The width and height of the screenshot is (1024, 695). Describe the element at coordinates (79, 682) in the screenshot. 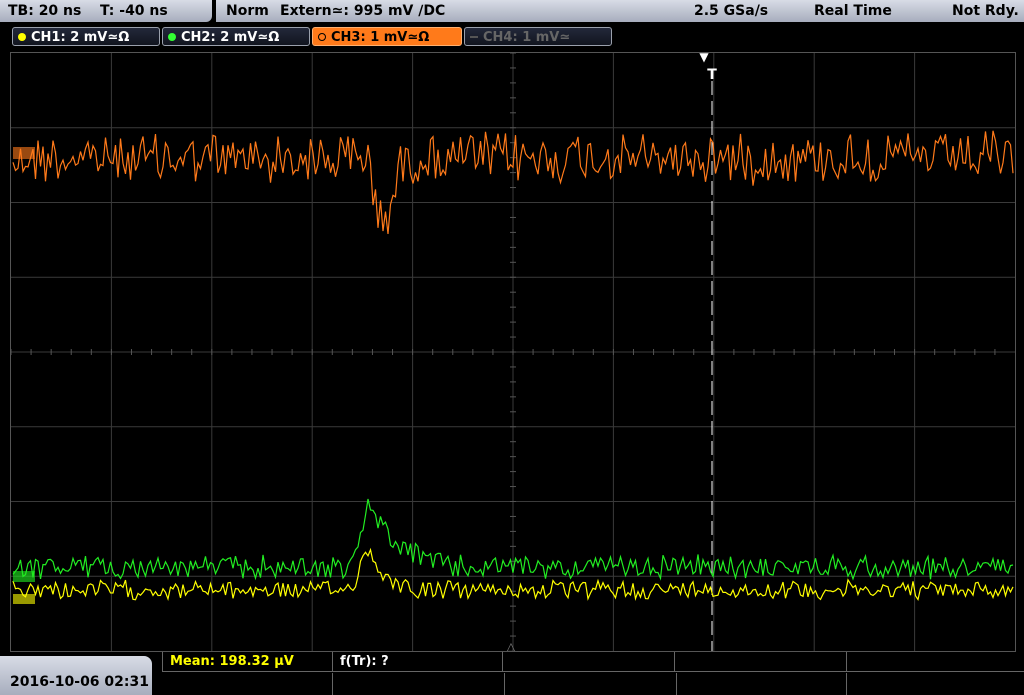

I see `datetime-value: 2016-10-06 02:31` at that location.